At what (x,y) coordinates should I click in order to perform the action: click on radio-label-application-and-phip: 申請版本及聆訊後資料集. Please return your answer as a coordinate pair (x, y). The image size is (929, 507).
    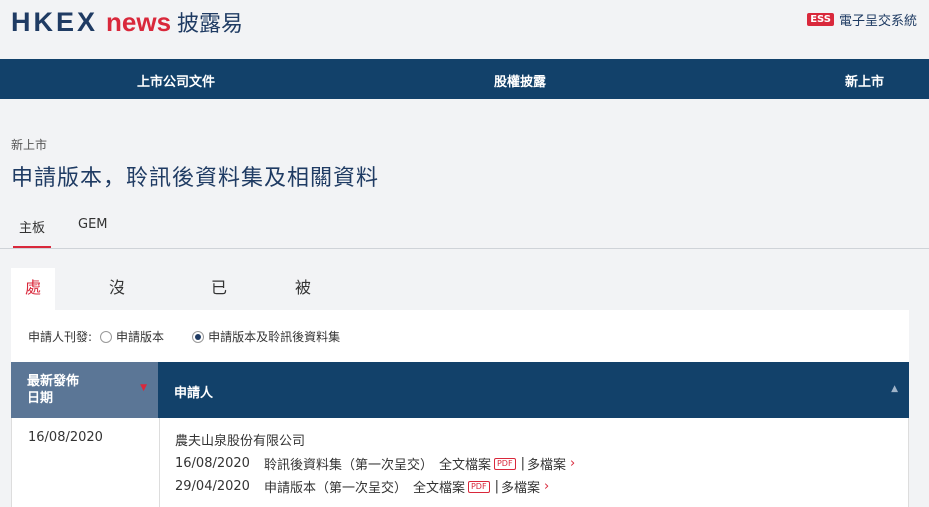
    Looking at the image, I should click on (274, 336).